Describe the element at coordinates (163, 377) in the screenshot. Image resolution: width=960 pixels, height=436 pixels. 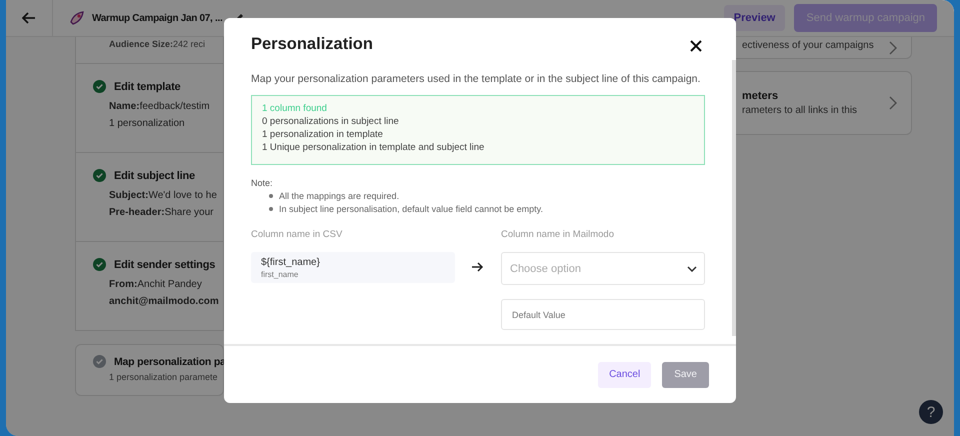
I see `step-detail: 1 personalization paramete` at that location.